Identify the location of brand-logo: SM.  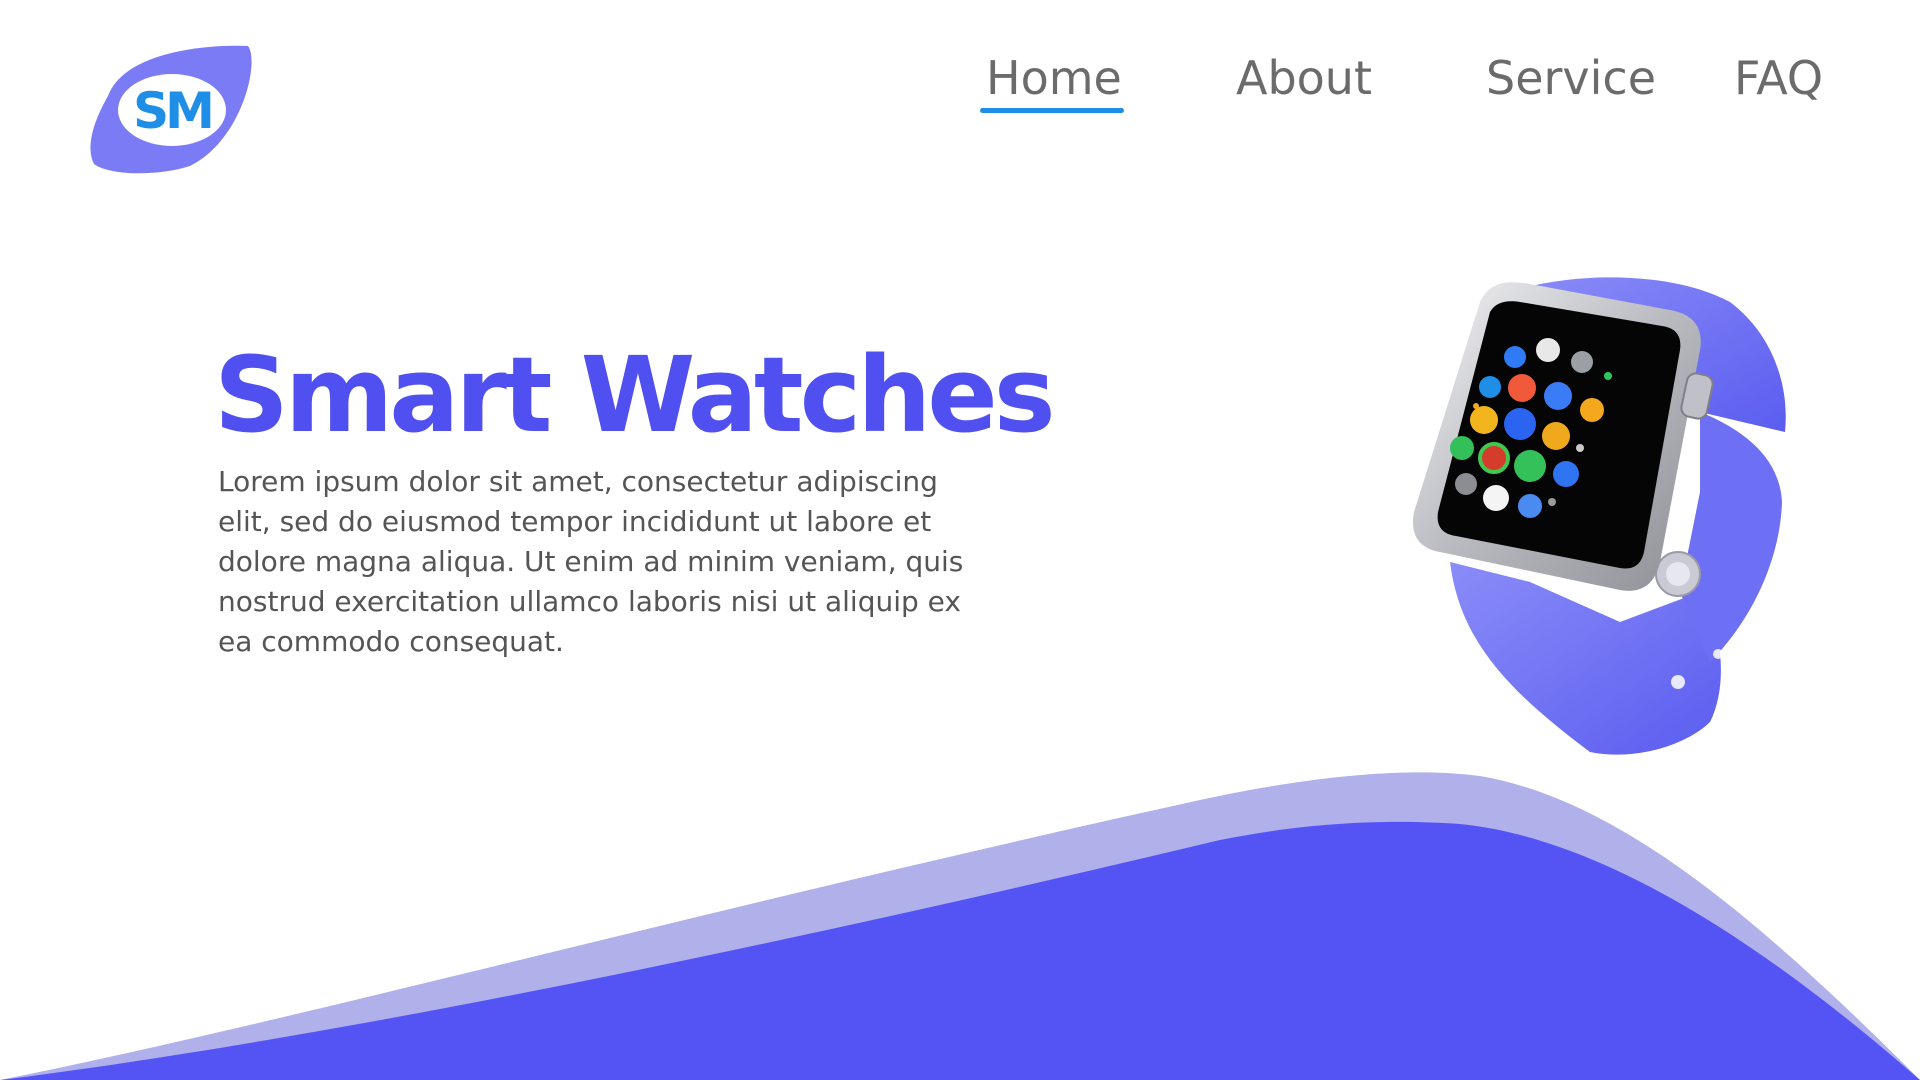
(172, 109).